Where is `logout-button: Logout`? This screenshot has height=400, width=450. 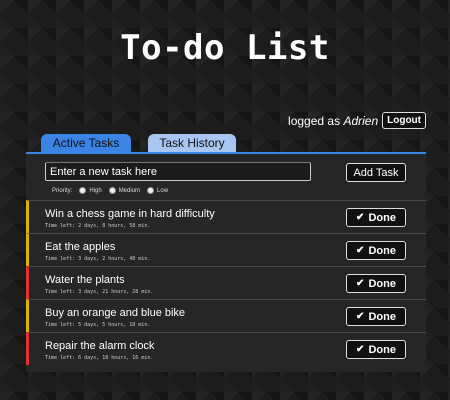
logout-button: Logout is located at coordinates (404, 120).